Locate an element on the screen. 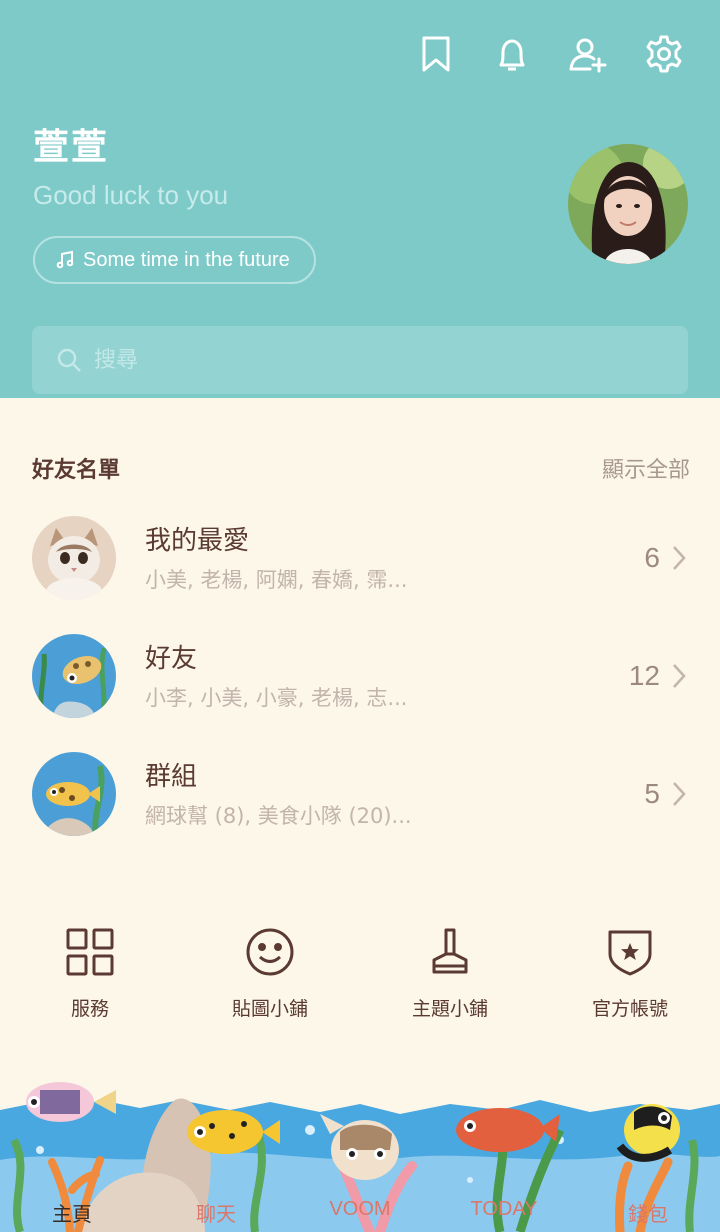 Image resolution: width=720 pixels, height=1232 pixels. friend-row-groups: 群組 網球幫 (8), 美食小隊 (20)... 5 is located at coordinates (361, 797).